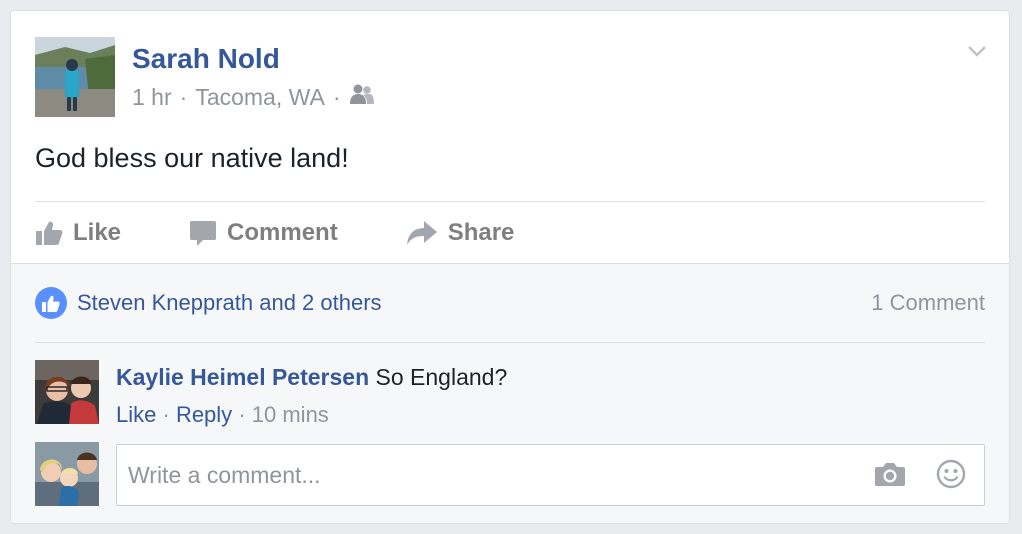  Describe the element at coordinates (290, 414) in the screenshot. I see `comment-time: 10 mins` at that location.